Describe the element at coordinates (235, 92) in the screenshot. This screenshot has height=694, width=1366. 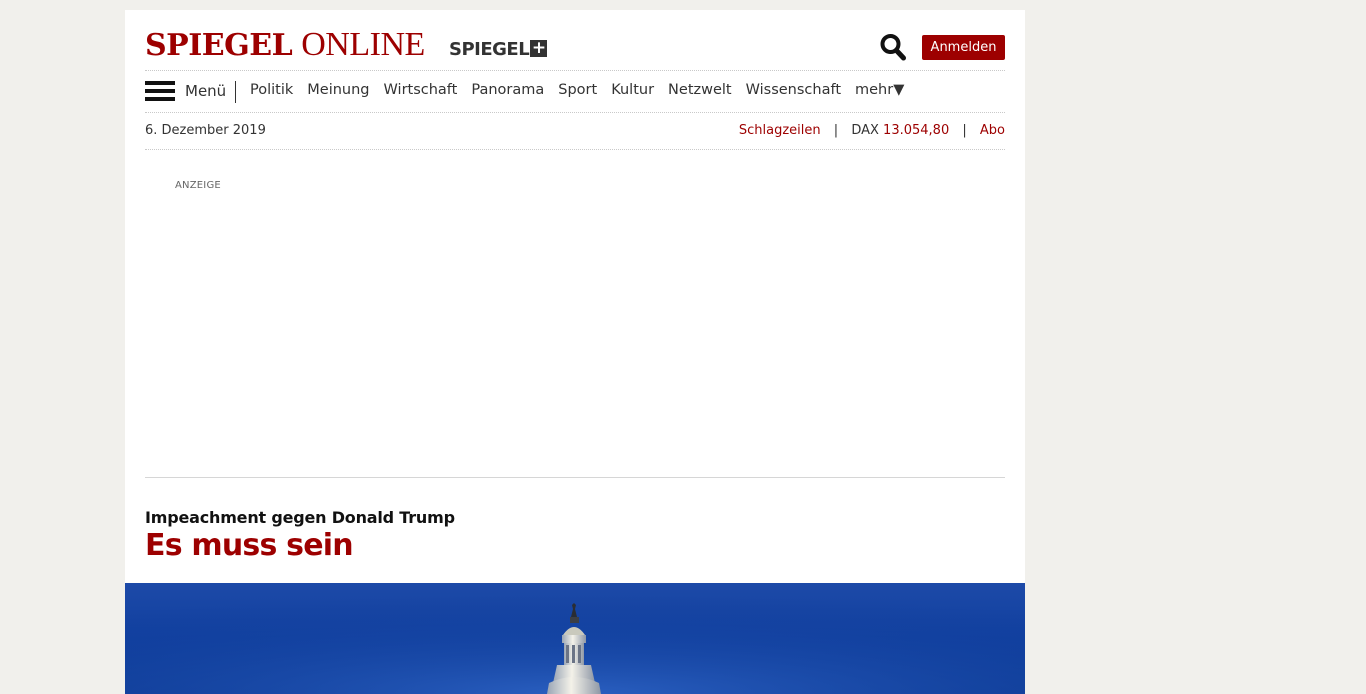
I see `menu-separator` at that location.